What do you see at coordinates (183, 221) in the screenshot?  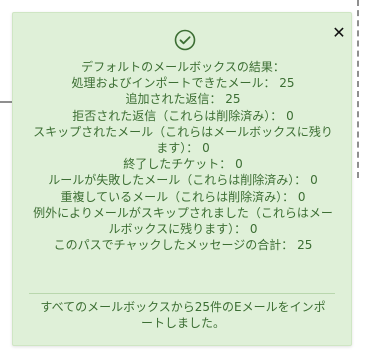 I see `result-exception-skipped: 例外によりメールがスキップされました（これらはメールボックスに残ります）： 0` at bounding box center [183, 221].